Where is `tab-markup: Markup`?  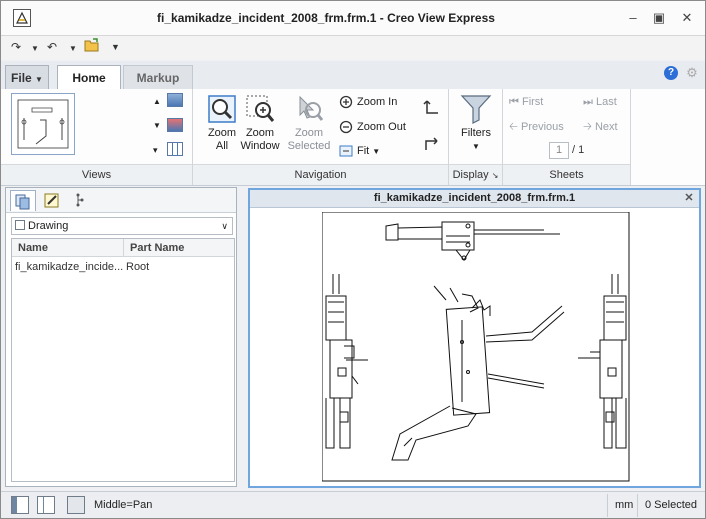
tab-markup: Markup is located at coordinates (158, 77).